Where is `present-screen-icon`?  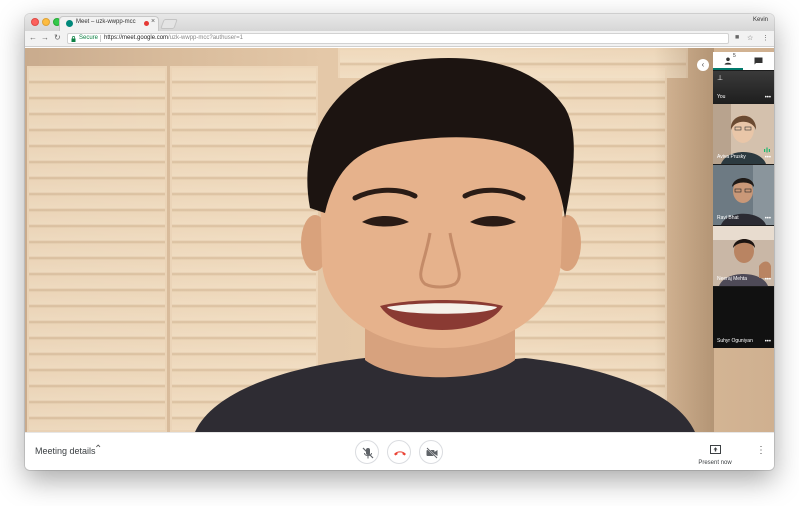 present-screen-icon is located at coordinates (715, 449).